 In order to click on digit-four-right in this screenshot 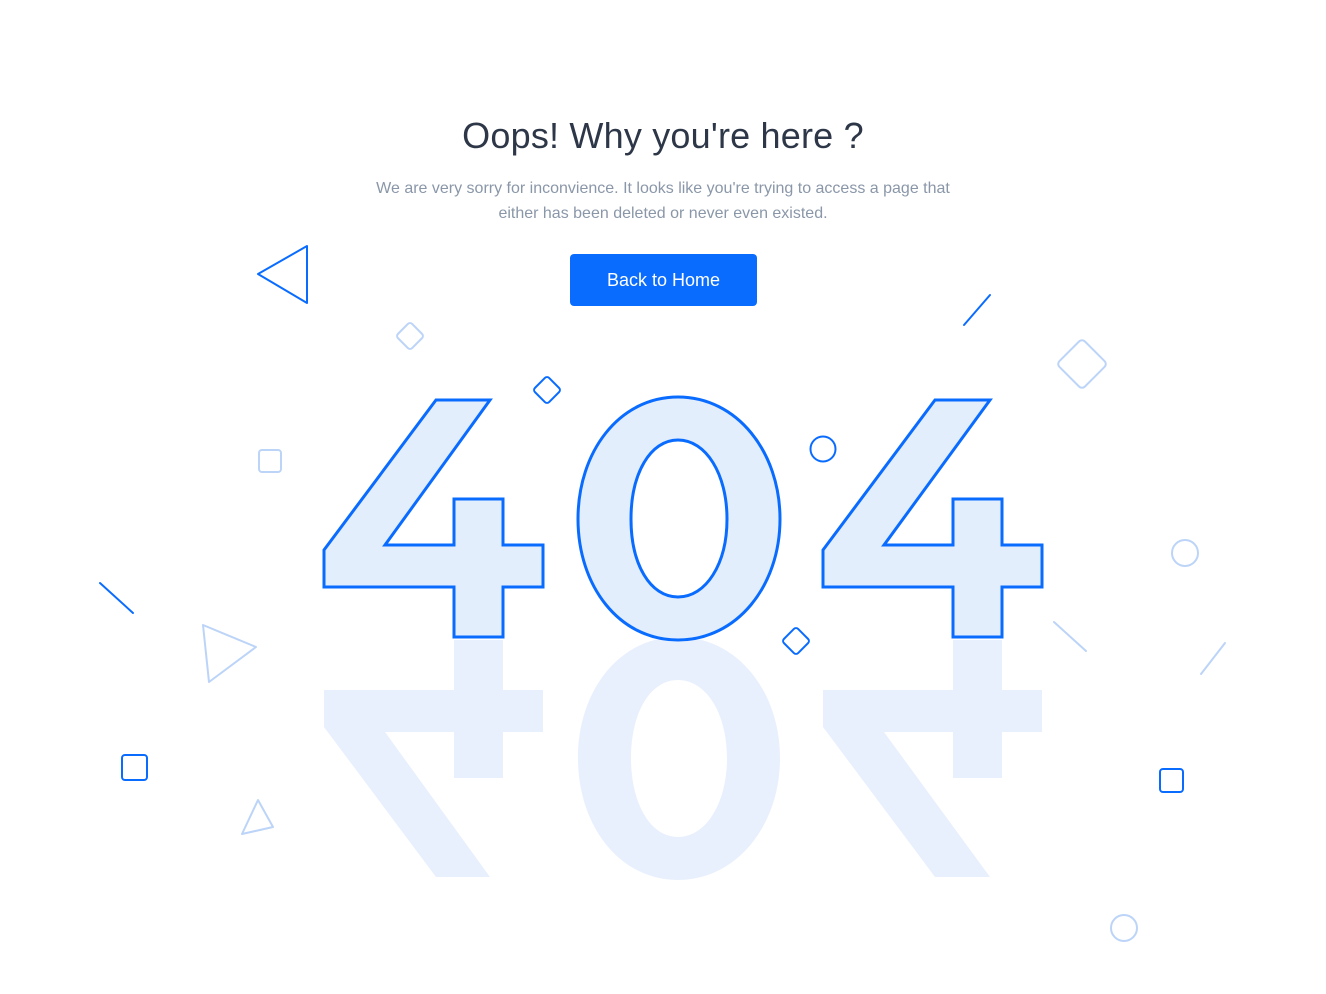, I will do `click(932, 518)`.